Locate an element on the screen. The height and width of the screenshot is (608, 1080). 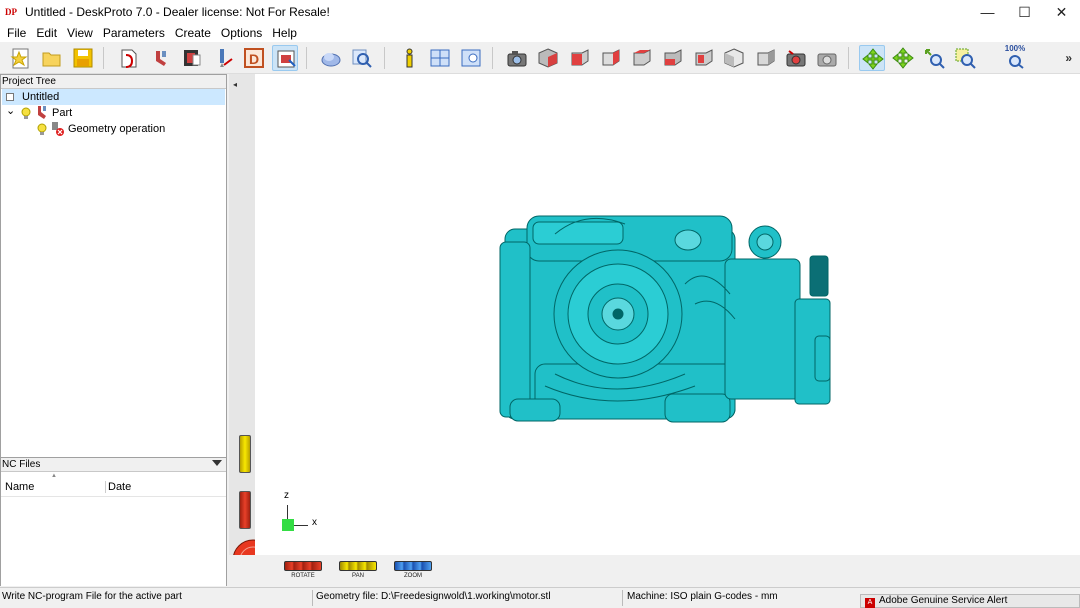
zoom-window-button is located at coordinates (965, 58).